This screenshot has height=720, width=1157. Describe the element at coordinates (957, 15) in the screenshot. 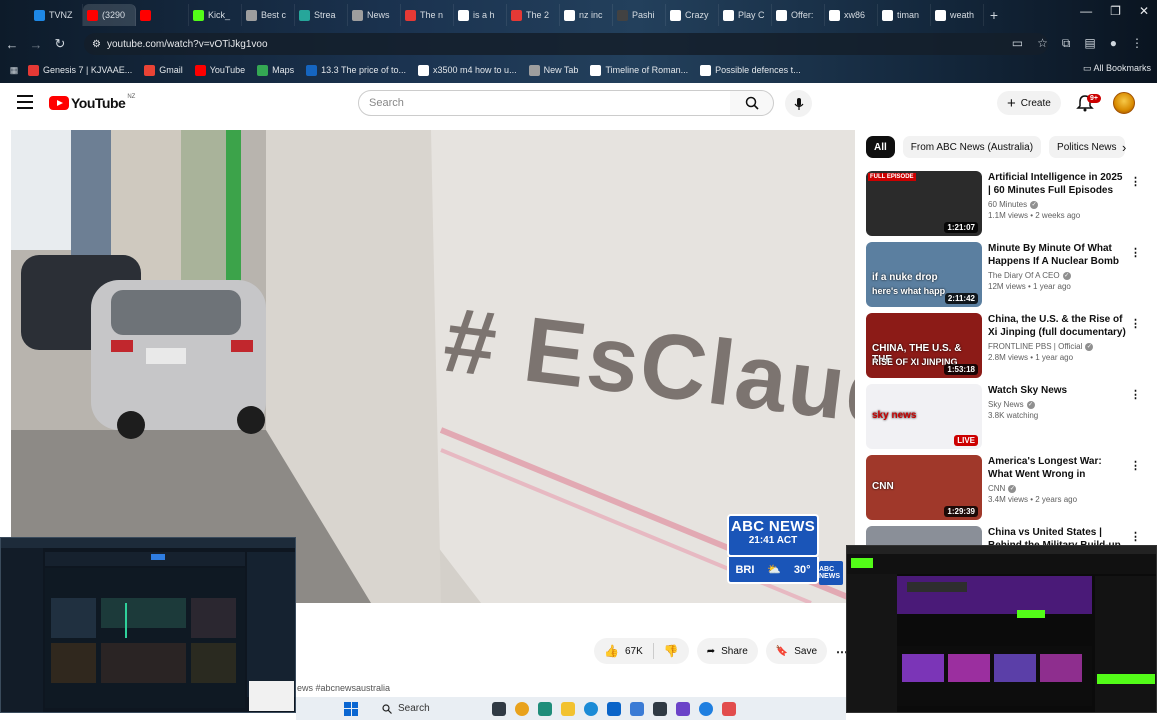

I see `browser-tab: weath` at that location.